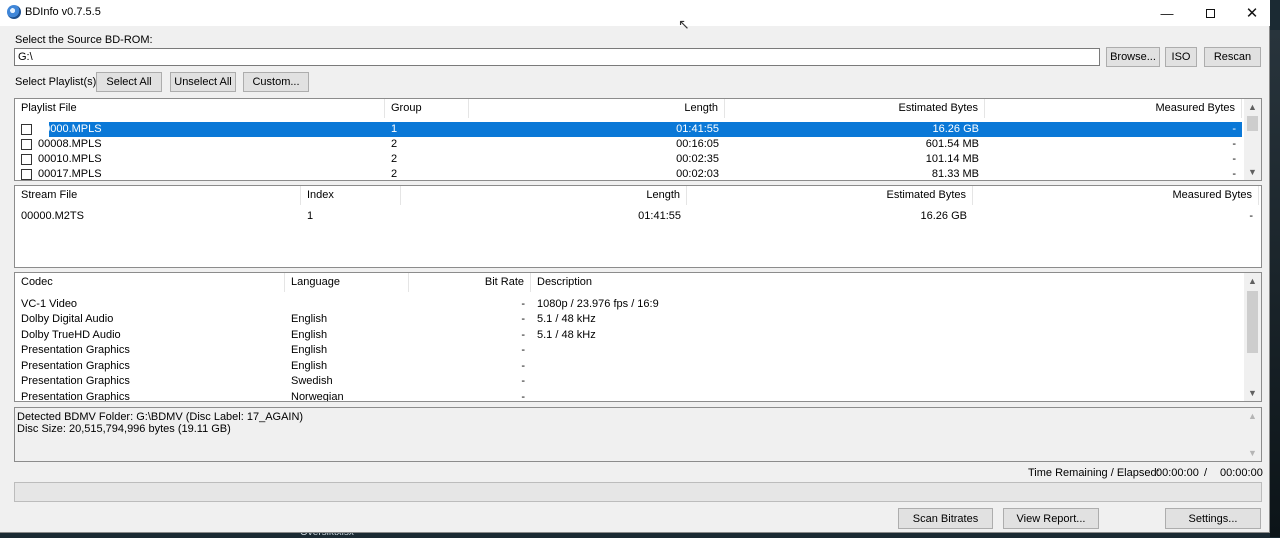 The height and width of the screenshot is (538, 1280). I want to click on scan-bitrates-button: Scan Bitrates, so click(945, 518).